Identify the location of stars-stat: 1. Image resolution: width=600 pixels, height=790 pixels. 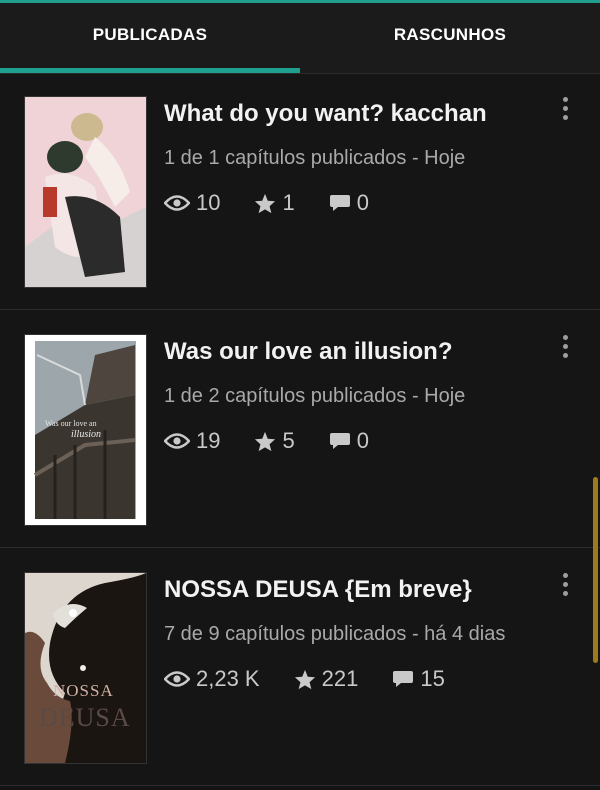
(274, 203).